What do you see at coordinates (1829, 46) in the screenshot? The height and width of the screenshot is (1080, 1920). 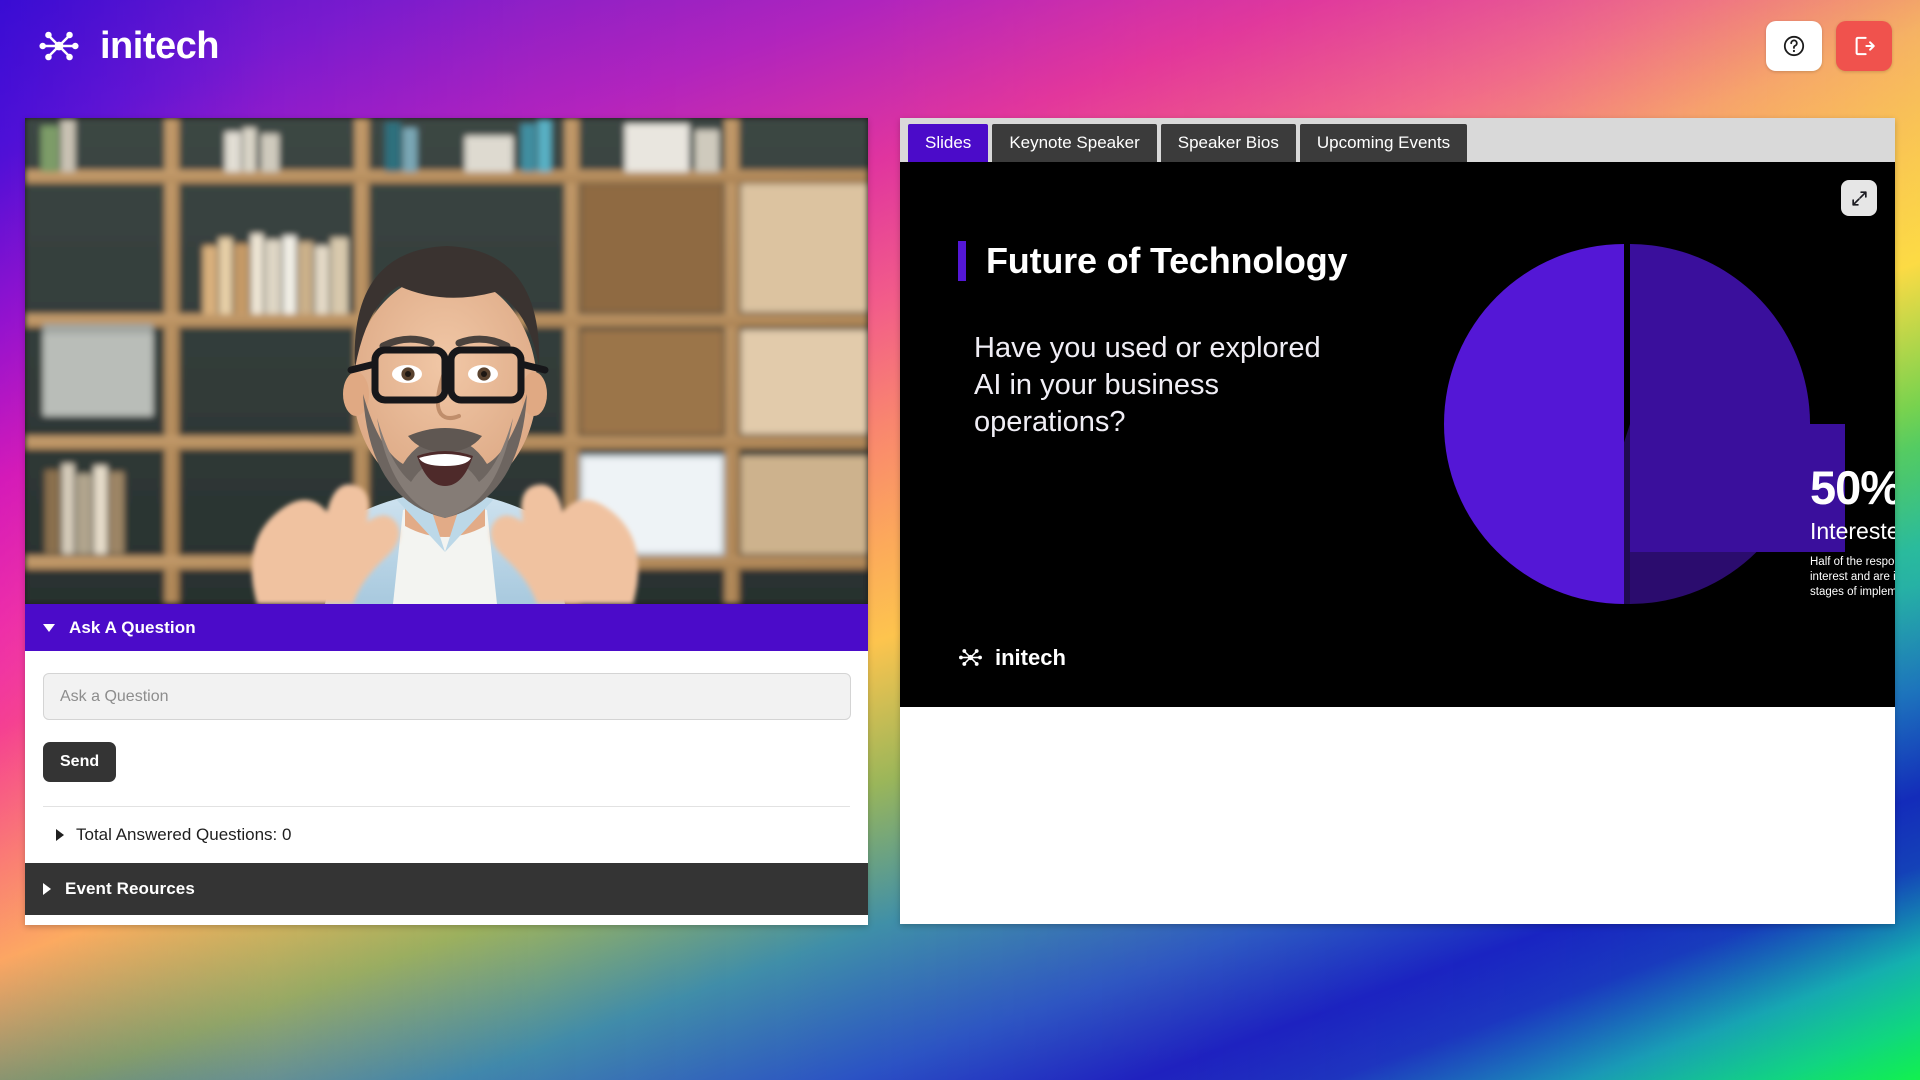 I see `top-bar-actions` at bounding box center [1829, 46].